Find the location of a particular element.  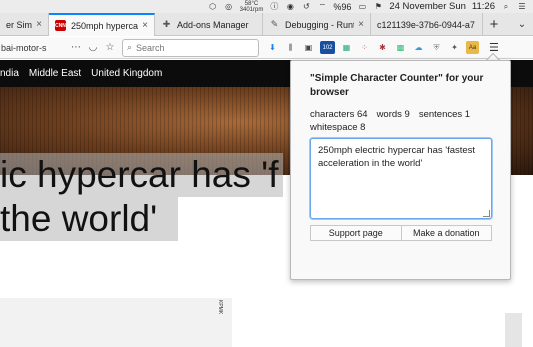

characters-count: characters 64 is located at coordinates (339, 114).